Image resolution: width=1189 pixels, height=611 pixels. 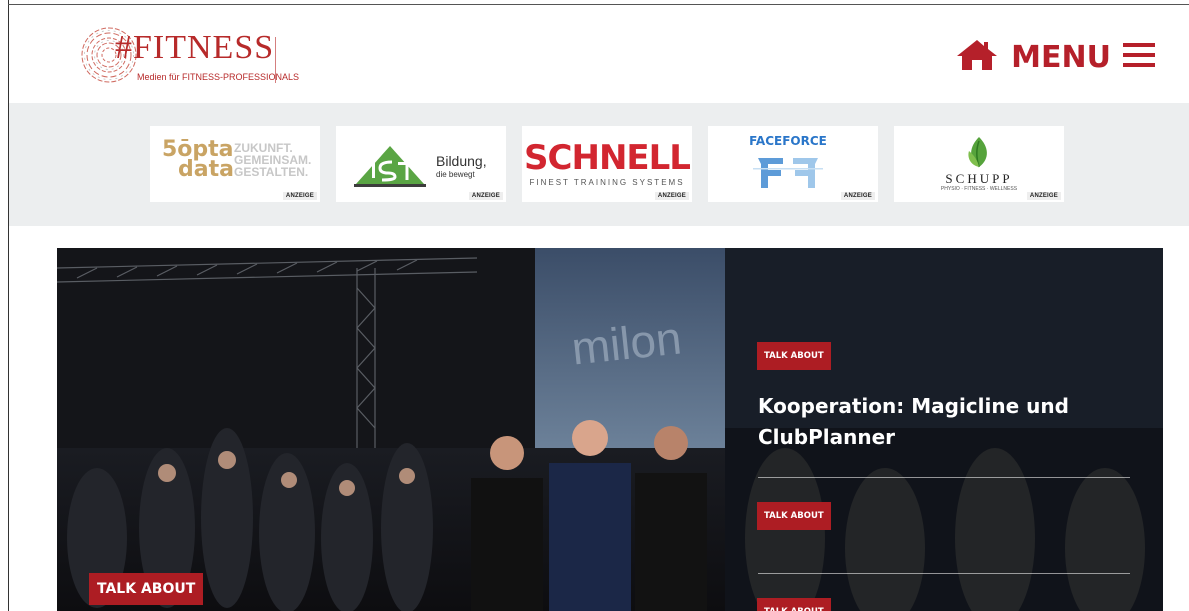 What do you see at coordinates (938, 422) in the screenshot?
I see `article-title: Kooperation: Magicline und ClubPlanner` at bounding box center [938, 422].